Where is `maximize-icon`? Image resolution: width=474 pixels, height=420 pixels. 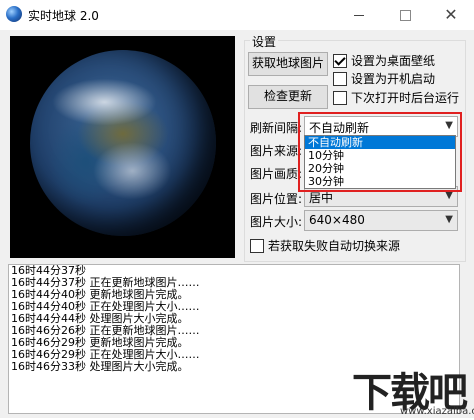 maximize-icon is located at coordinates (405, 15).